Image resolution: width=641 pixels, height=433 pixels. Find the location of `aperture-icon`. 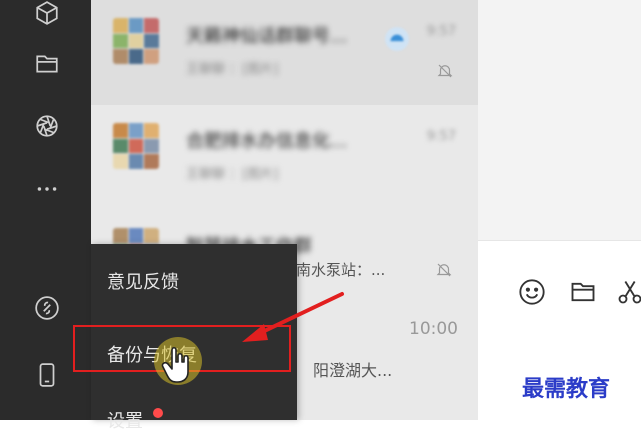

aperture-icon is located at coordinates (47, 126).